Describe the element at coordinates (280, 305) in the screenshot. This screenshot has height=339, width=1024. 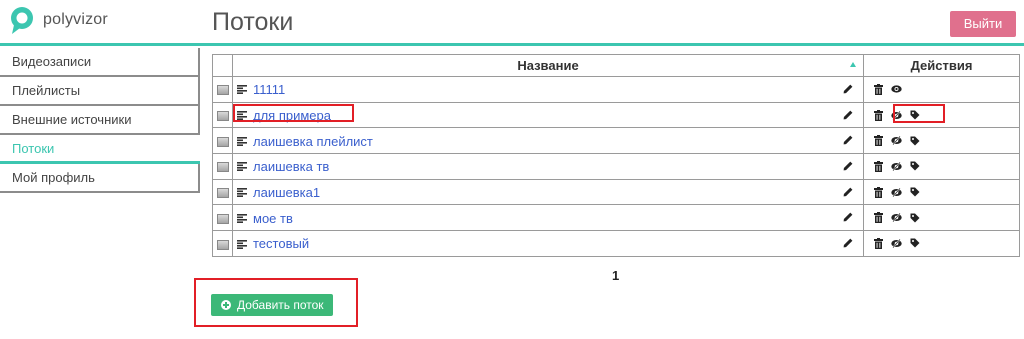
I see `add-stream-label: Добавить поток` at that location.